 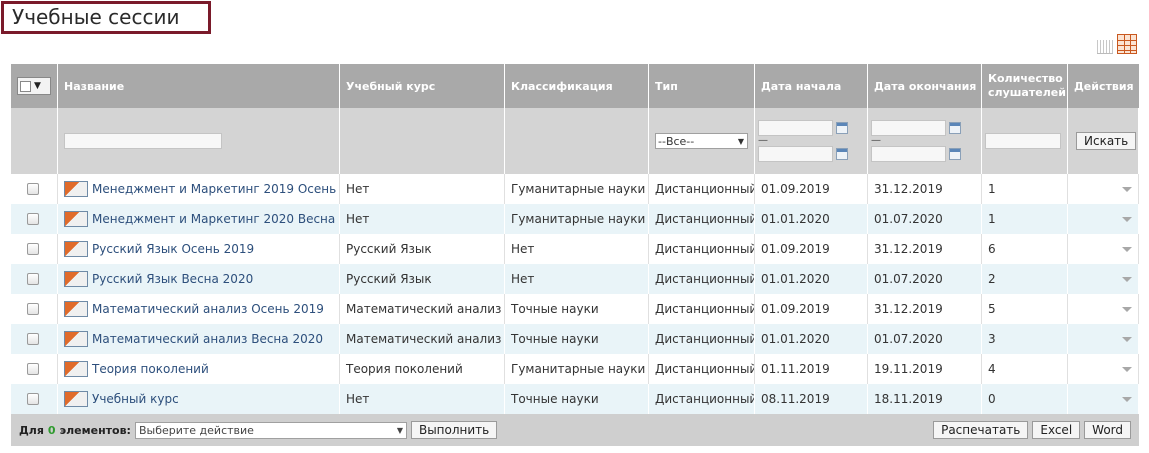 I want to click on filter-start-to-input, so click(x=795, y=154).